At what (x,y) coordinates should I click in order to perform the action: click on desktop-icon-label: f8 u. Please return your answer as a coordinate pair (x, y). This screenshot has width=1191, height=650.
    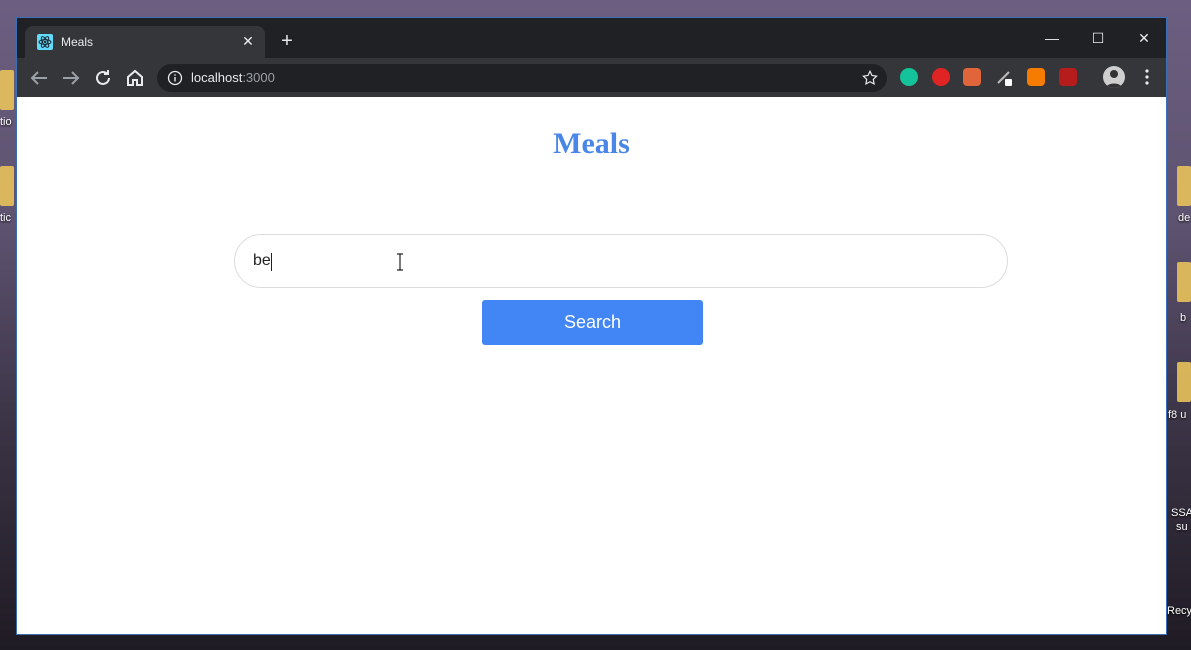
    Looking at the image, I should click on (1177, 415).